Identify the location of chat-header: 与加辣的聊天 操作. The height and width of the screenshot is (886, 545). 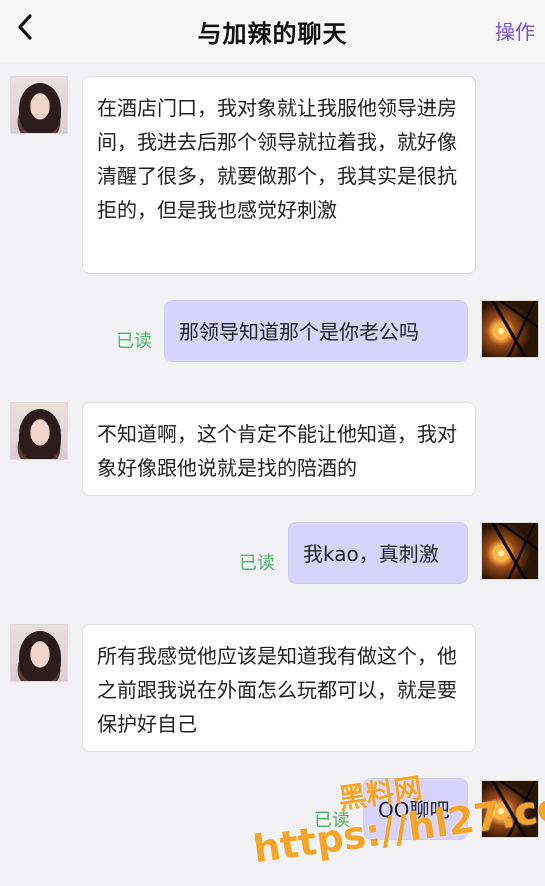
(272, 31).